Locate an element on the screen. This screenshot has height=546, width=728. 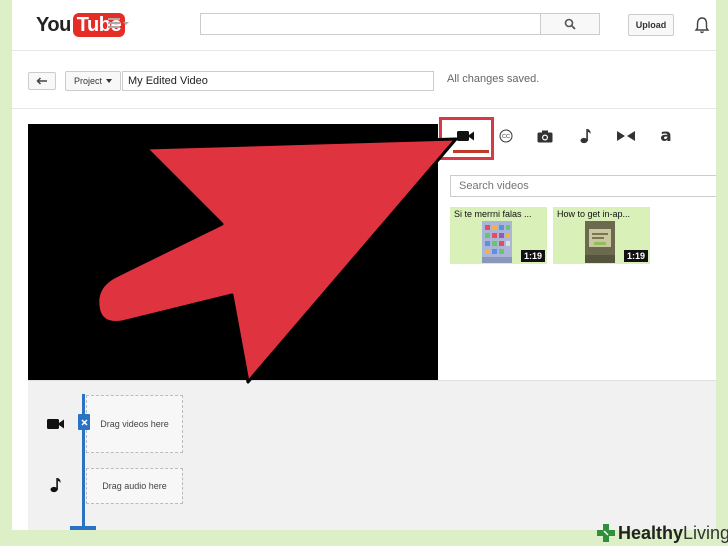
back-icon is located at coordinates (41, 81).